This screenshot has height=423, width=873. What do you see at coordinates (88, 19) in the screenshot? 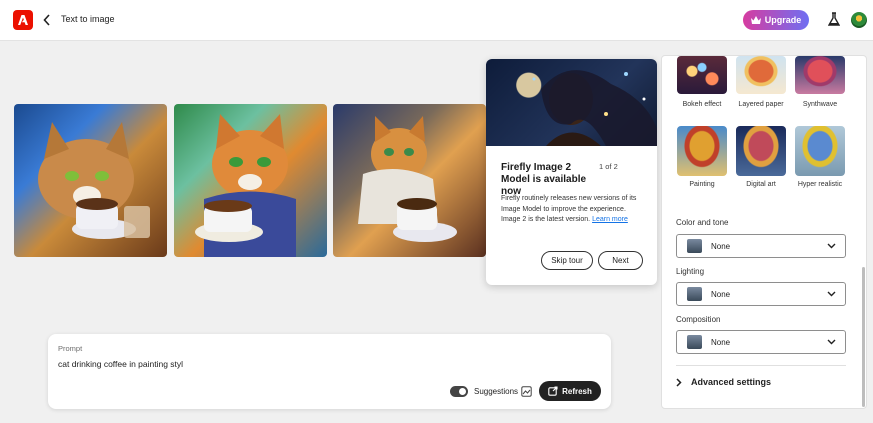
I see `page-title: Text to image` at bounding box center [88, 19].